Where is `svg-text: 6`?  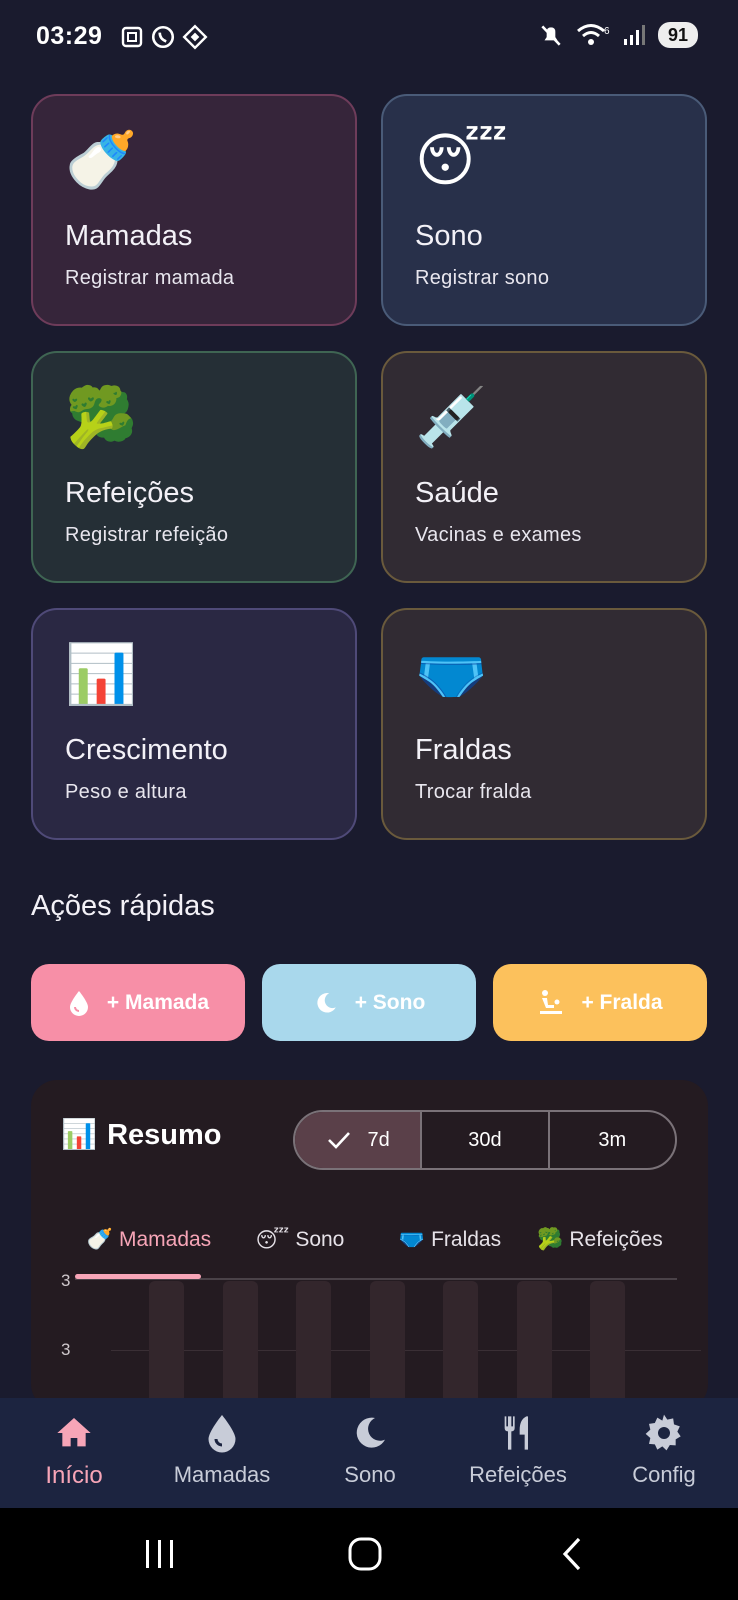 svg-text: 6 is located at coordinates (607, 31).